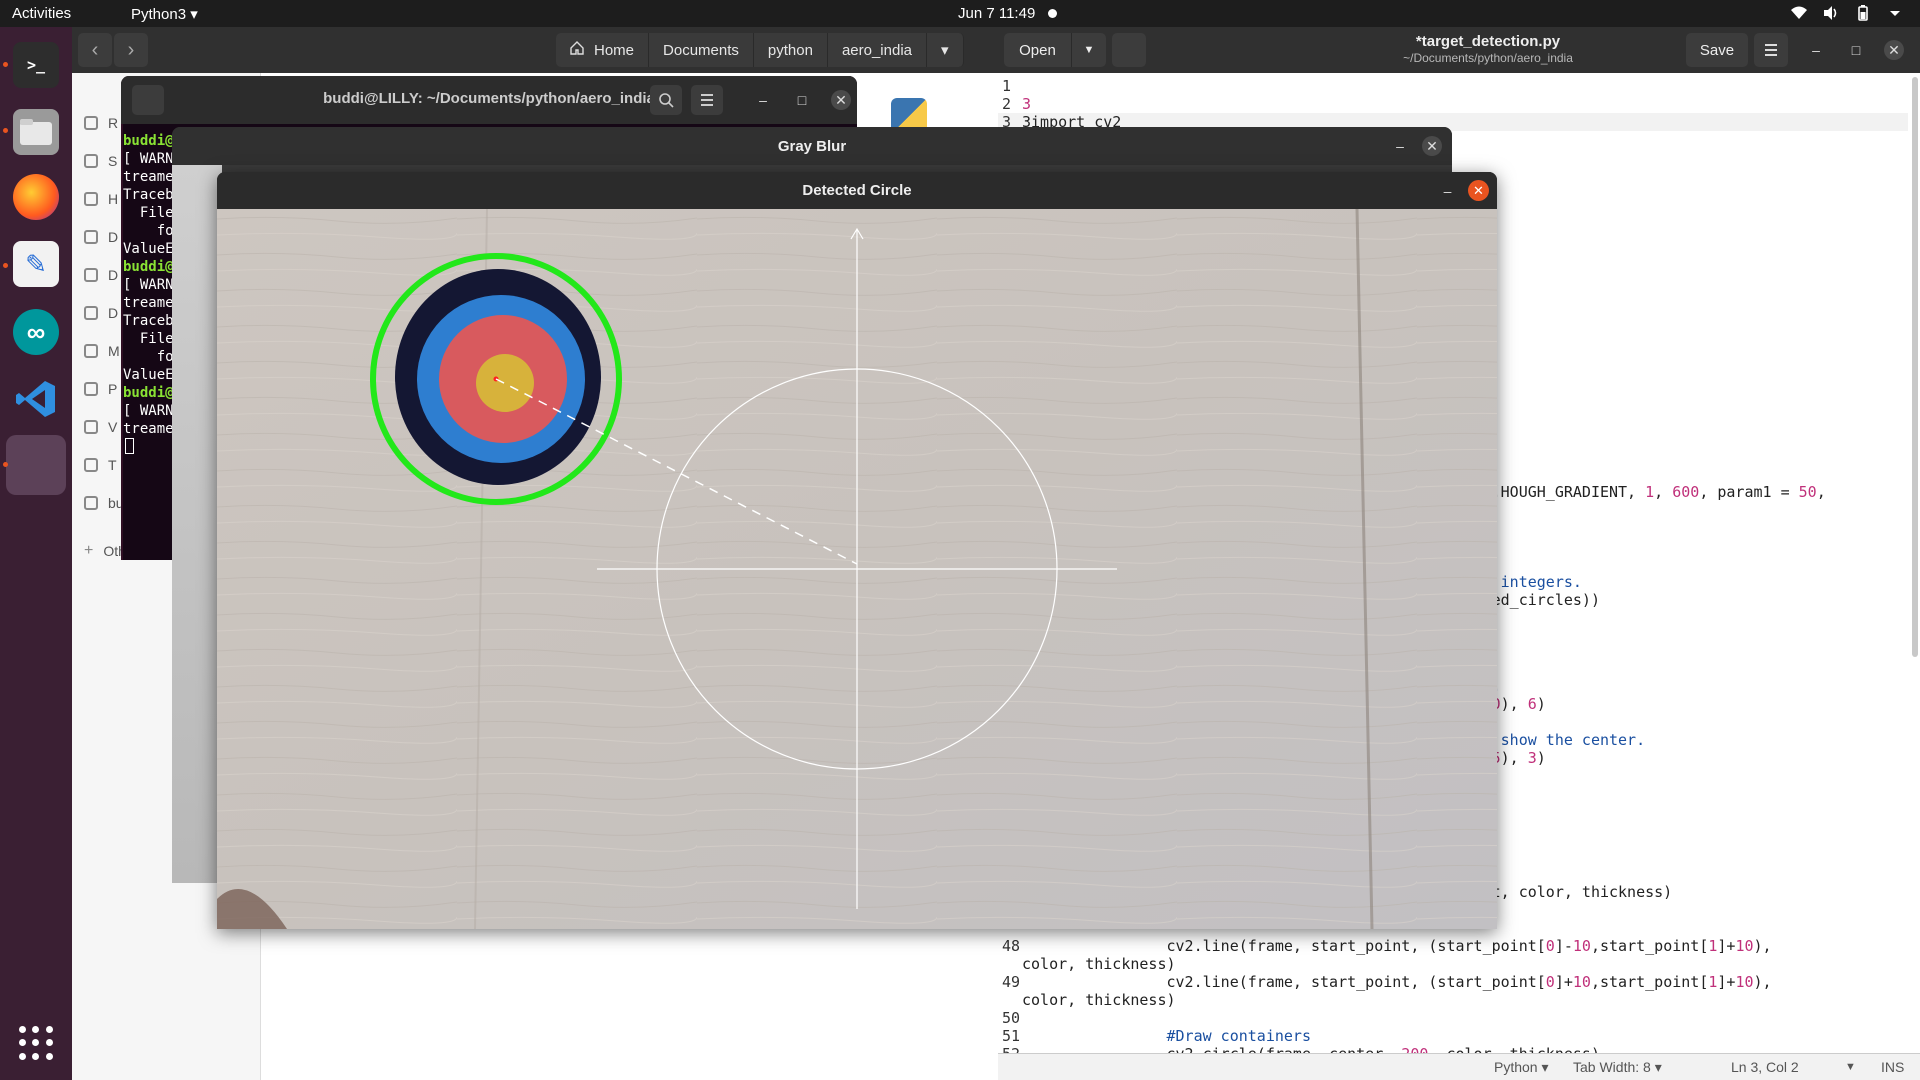 This screenshot has height=1080, width=1920. What do you see at coordinates (100, 465) in the screenshot?
I see `sidebar-item-trash: T` at bounding box center [100, 465].